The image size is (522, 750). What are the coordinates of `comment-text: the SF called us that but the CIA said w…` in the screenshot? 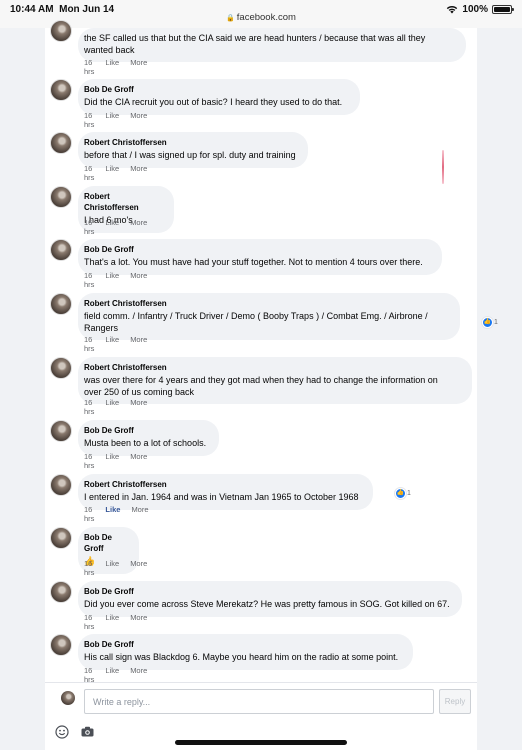 It's located at (255, 38).